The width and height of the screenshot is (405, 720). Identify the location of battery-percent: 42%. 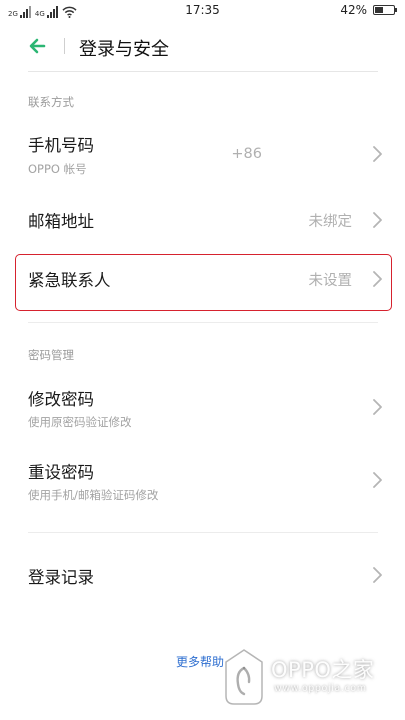
(353, 10).